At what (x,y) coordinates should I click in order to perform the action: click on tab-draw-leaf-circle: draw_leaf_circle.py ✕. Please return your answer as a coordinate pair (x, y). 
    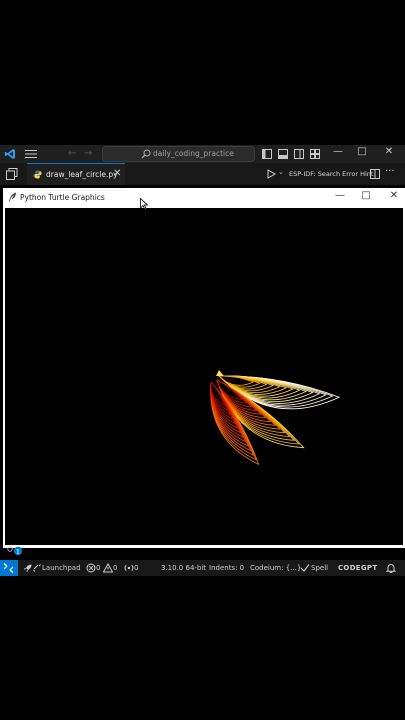
    Looking at the image, I should click on (76, 174).